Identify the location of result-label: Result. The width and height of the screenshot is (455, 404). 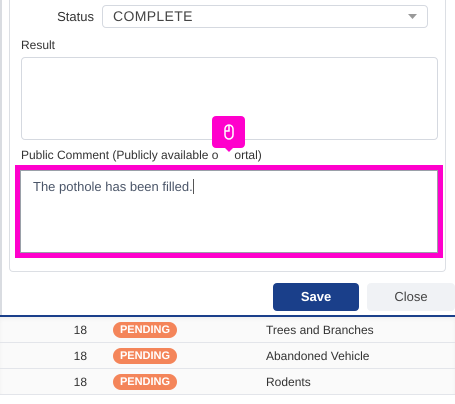
(38, 45).